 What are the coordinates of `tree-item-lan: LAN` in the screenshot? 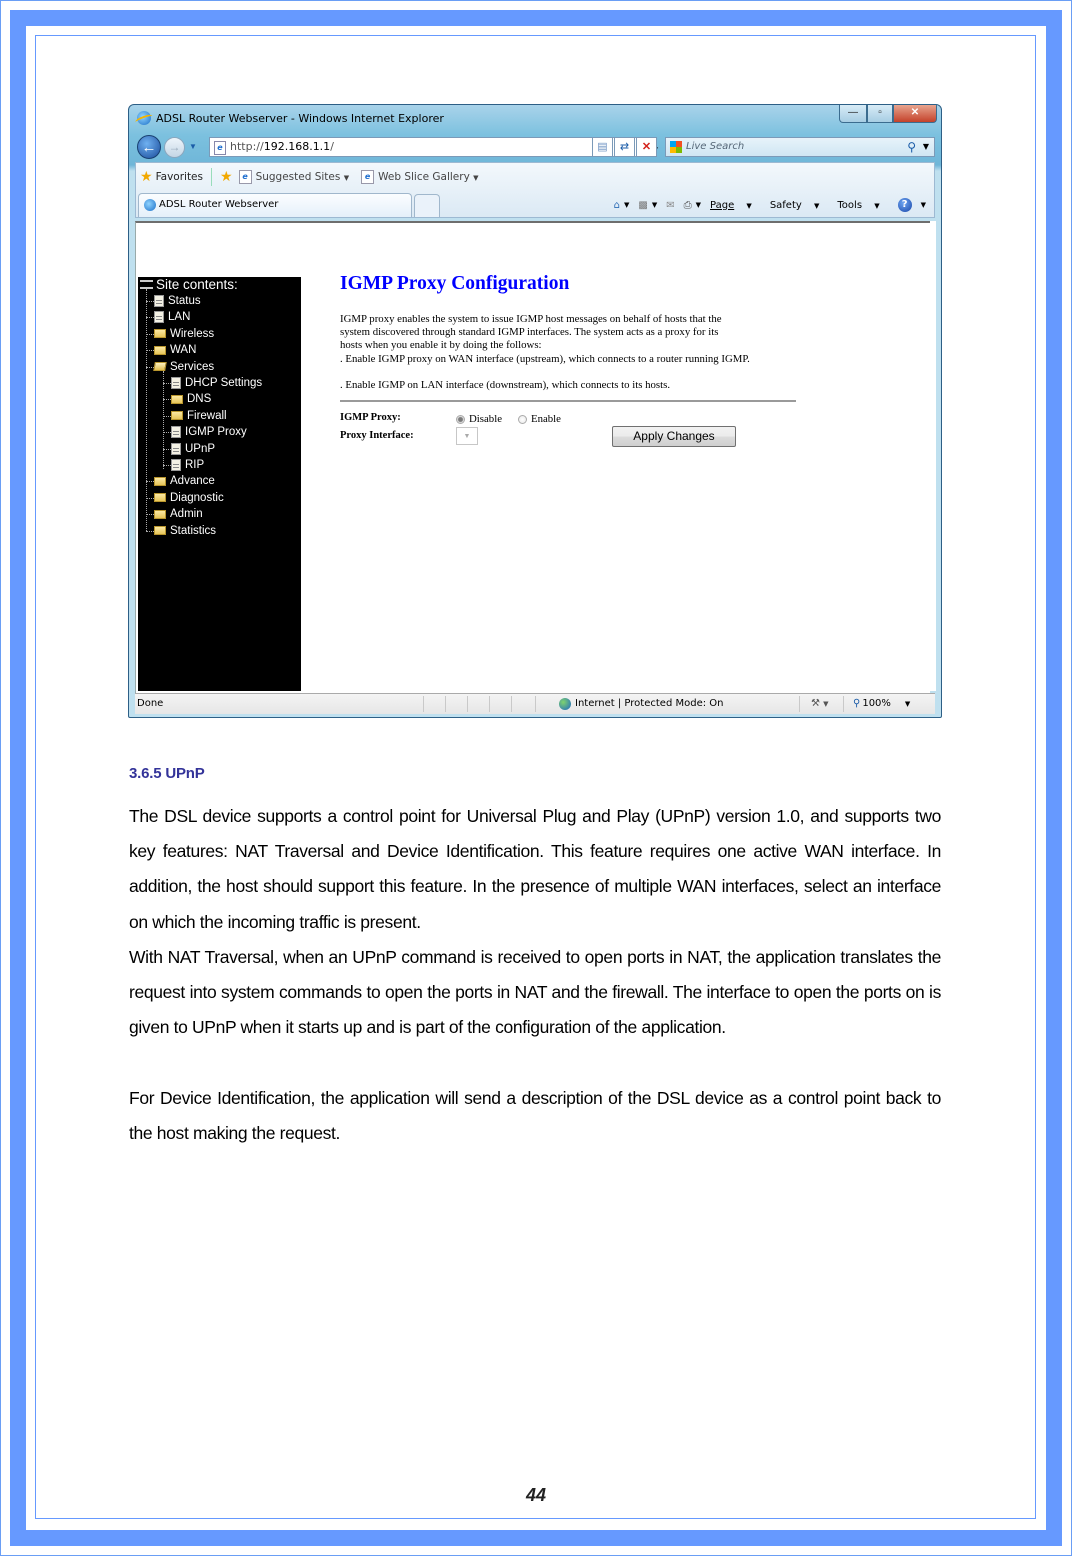 It's located at (172, 317).